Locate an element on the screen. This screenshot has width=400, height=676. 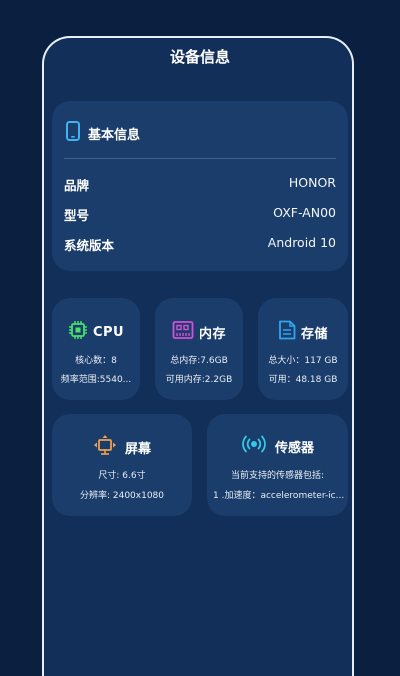
storage-header: 存储 is located at coordinates (303, 332).